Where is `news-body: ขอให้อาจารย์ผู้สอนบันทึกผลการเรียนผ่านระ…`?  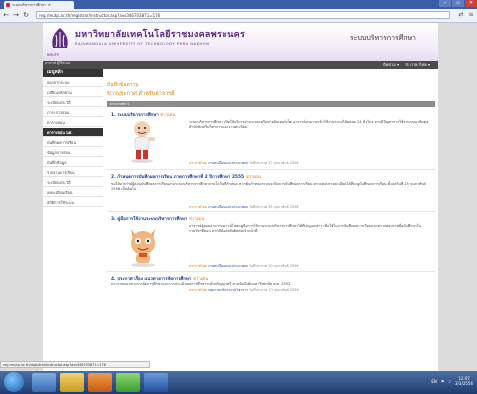
news-body: ขอให้อาจารย์ผู้สอนบันทึกผลการเรียนผ่านระ… is located at coordinates (269, 186).